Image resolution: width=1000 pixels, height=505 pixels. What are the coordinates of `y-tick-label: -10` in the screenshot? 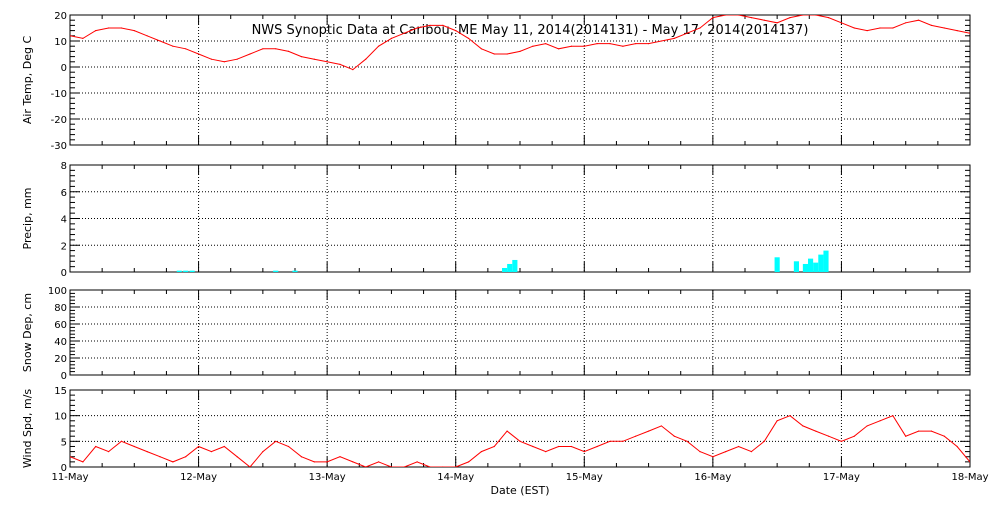 It's located at (59, 94).